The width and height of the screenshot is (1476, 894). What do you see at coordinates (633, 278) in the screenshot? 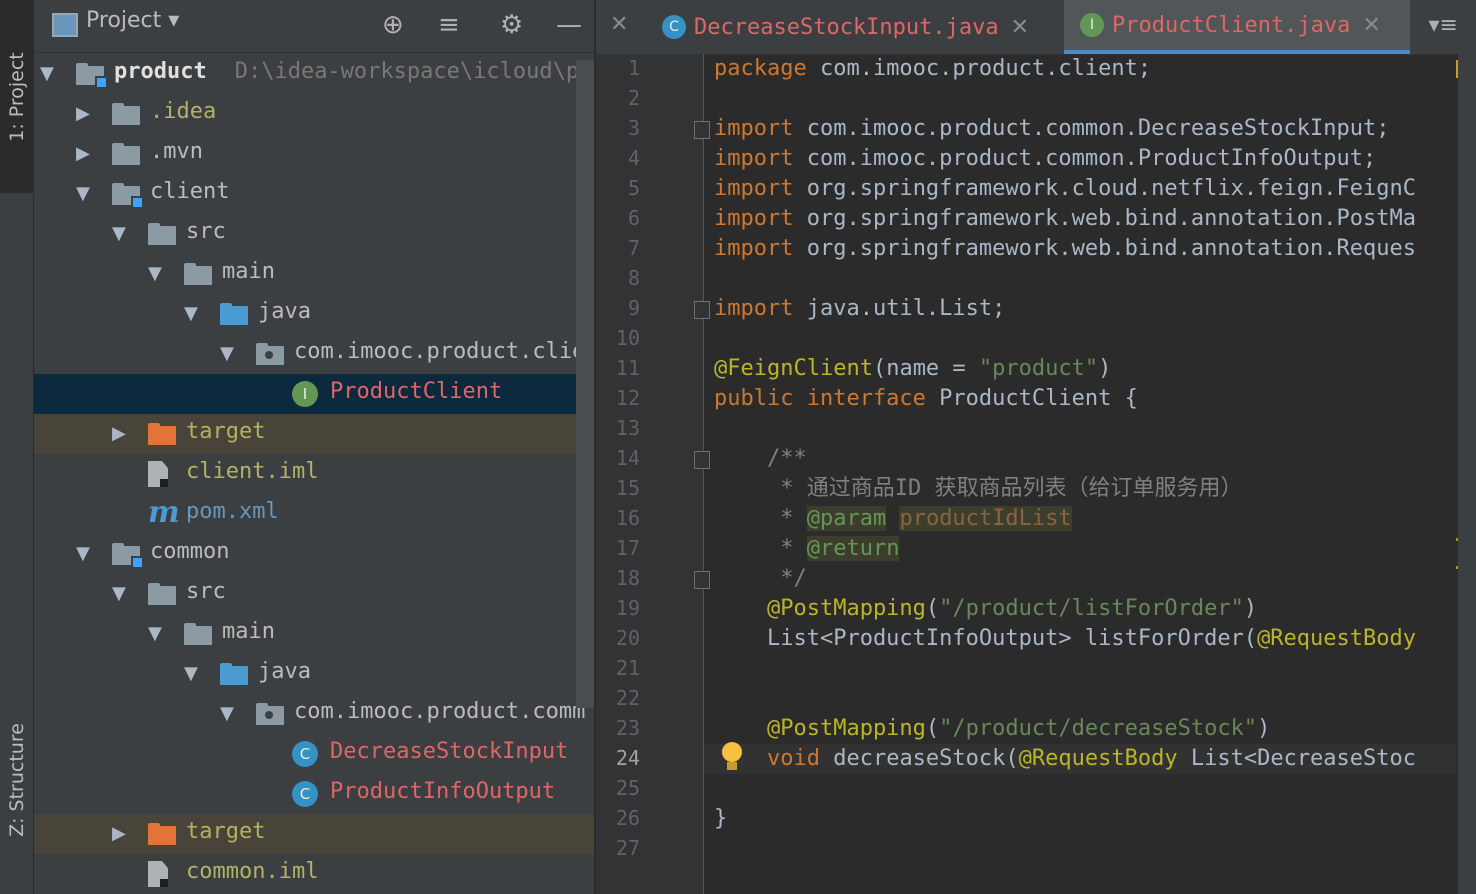
I see `line-number: 8` at bounding box center [633, 278].